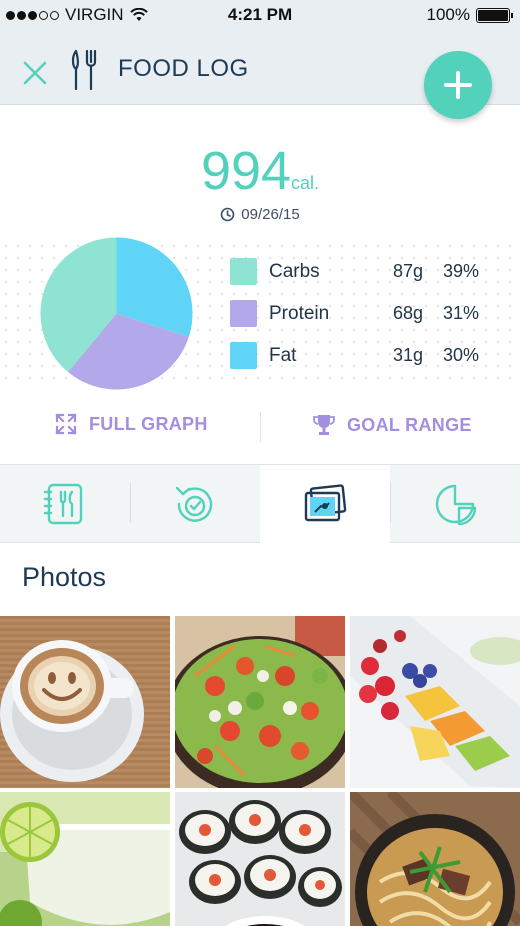  What do you see at coordinates (148, 423) in the screenshot?
I see `full-graph-label: FULL GRAPH` at bounding box center [148, 423].